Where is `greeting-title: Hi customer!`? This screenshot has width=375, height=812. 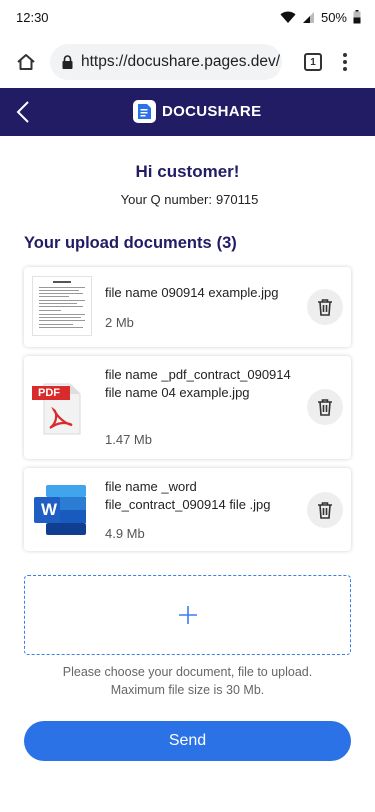 greeting-title: Hi customer! is located at coordinates (187, 171).